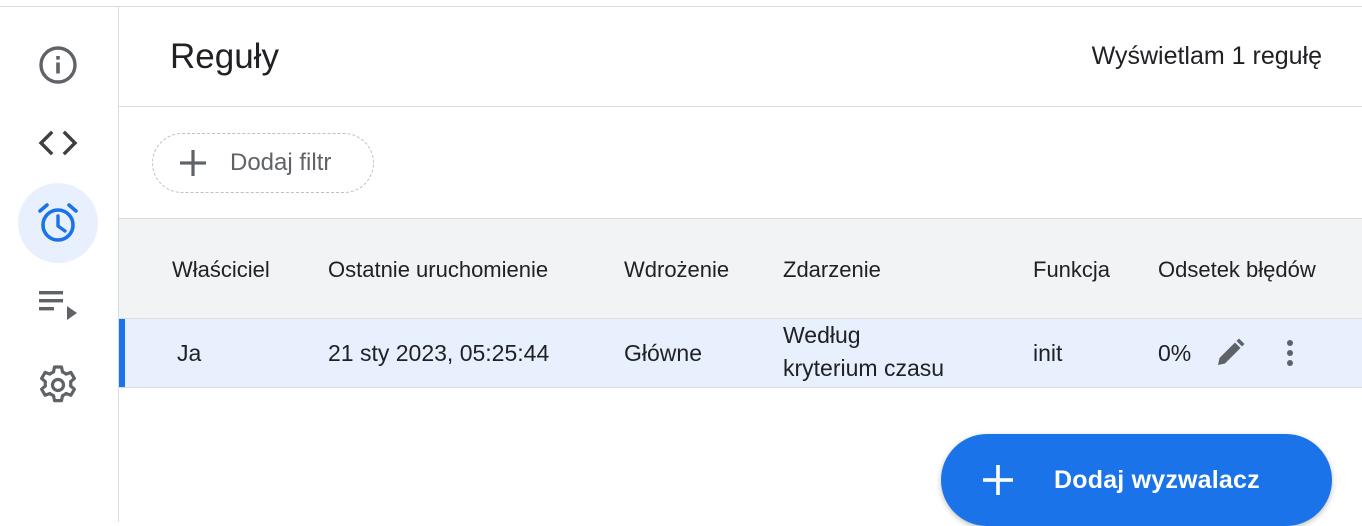  Describe the element at coordinates (822, 335) in the screenshot. I see `cell-event-line1: Według` at that location.